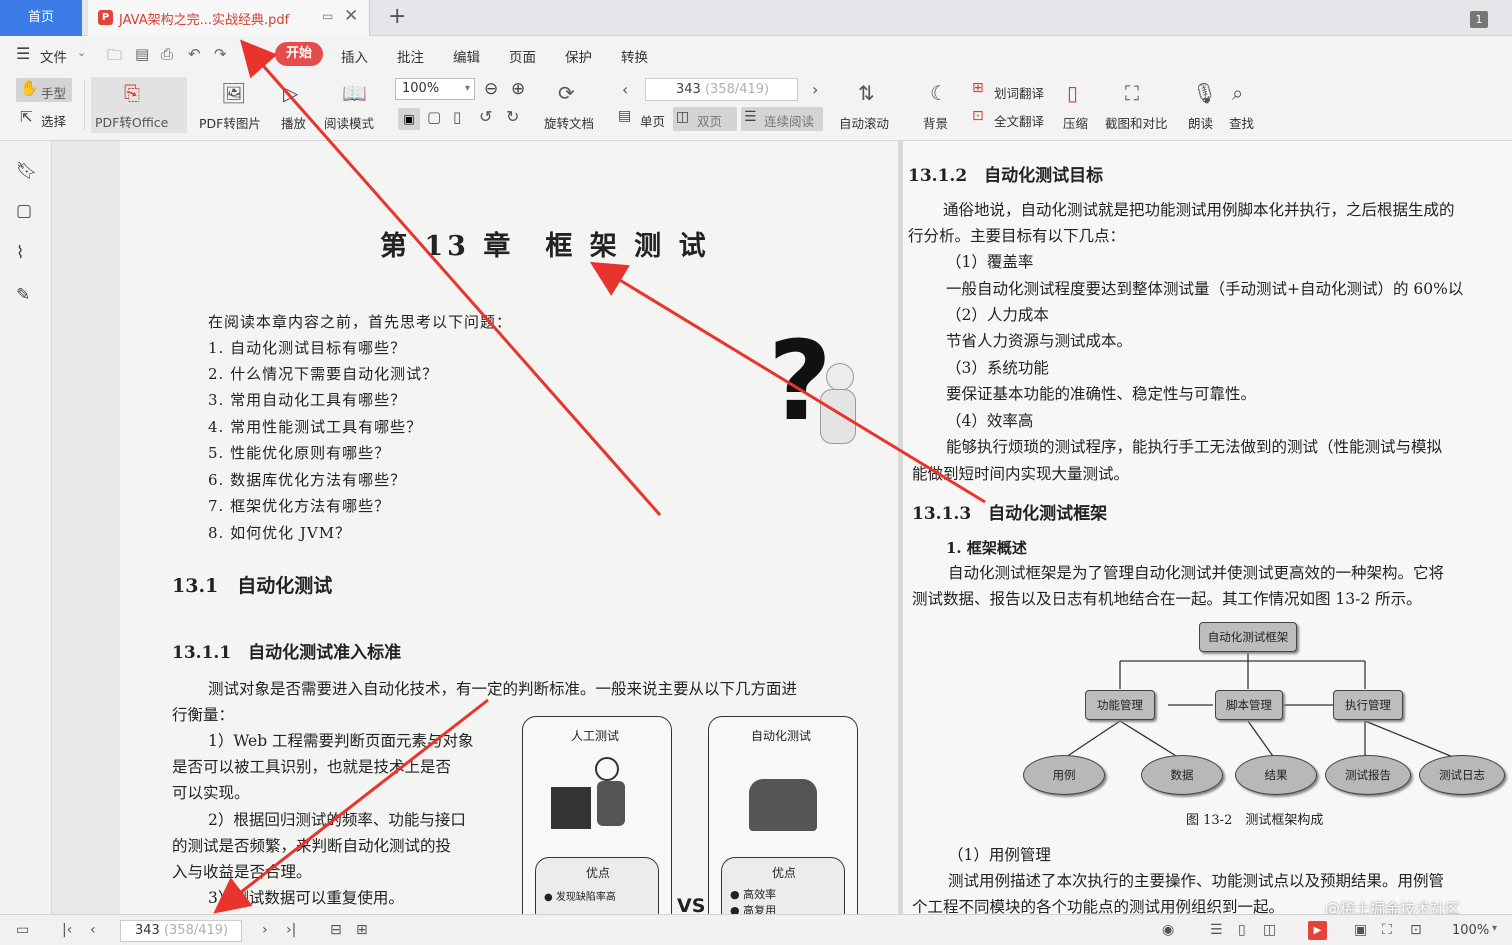  Describe the element at coordinates (1470, 930) in the screenshot. I see `status-zoom: 100%` at that location.